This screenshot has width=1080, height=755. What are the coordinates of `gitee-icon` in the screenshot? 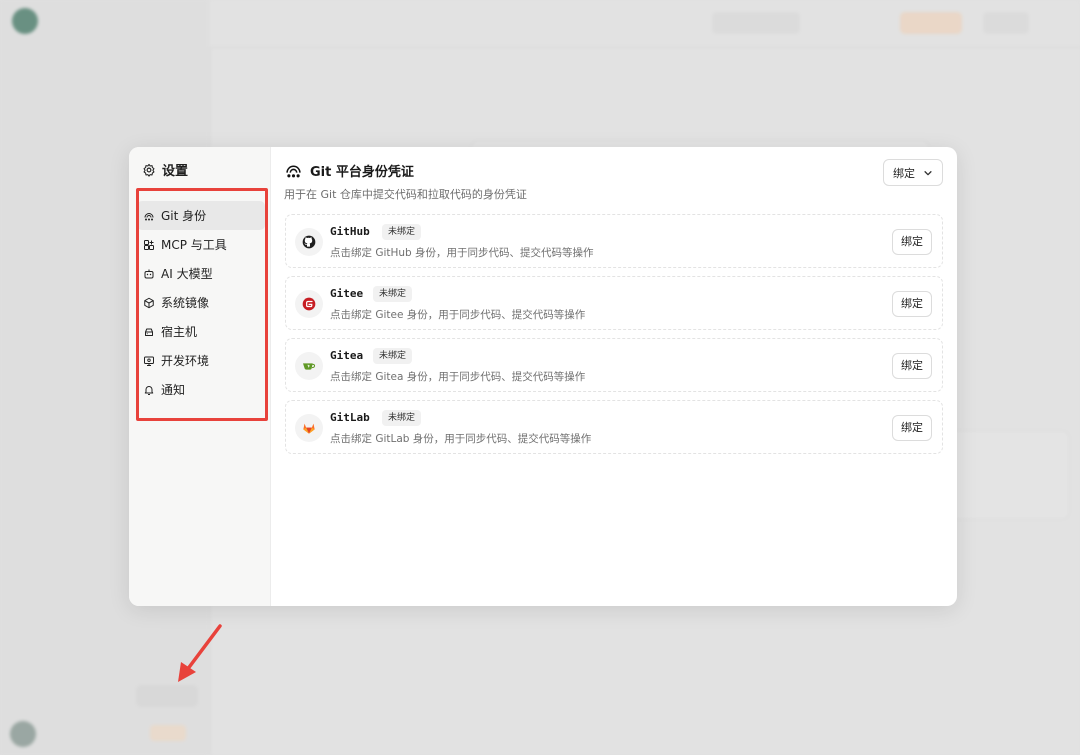 It's located at (309, 304).